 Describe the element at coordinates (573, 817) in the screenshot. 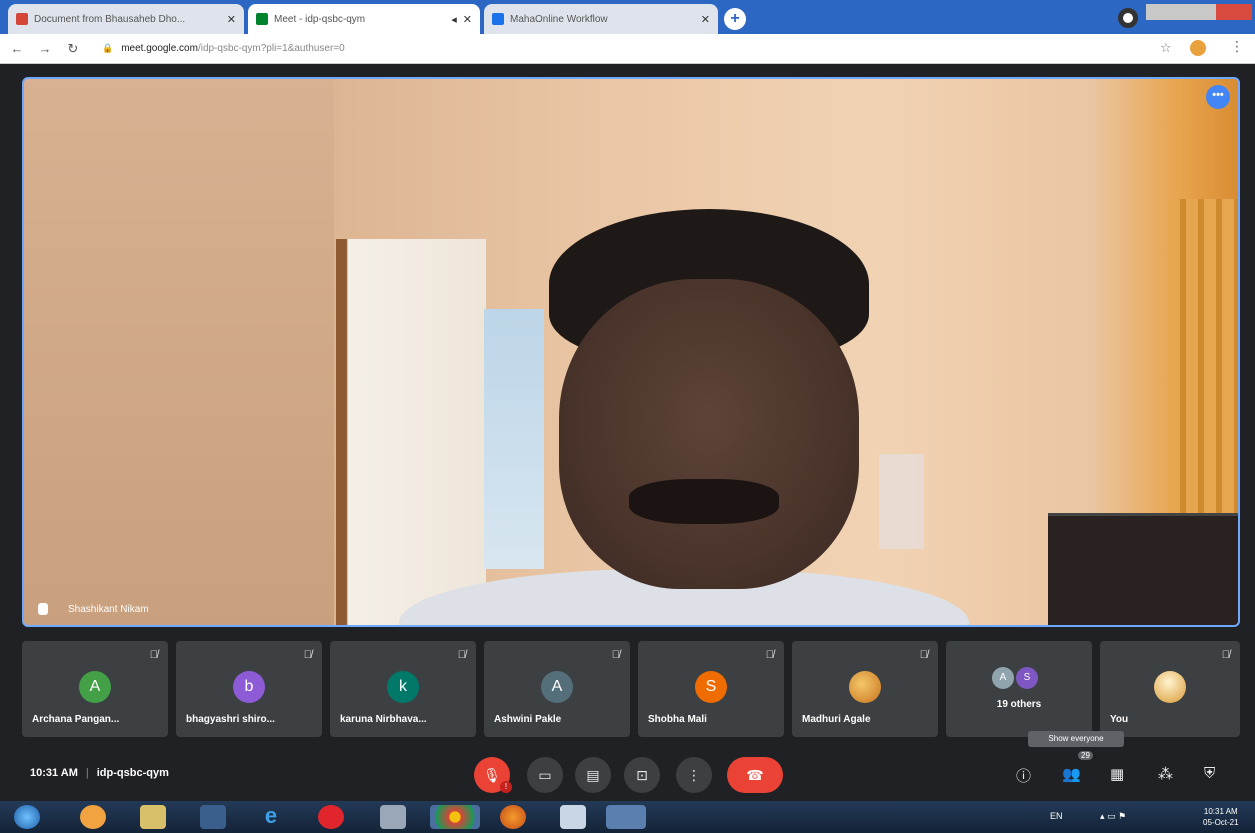

I see `document-icon` at that location.